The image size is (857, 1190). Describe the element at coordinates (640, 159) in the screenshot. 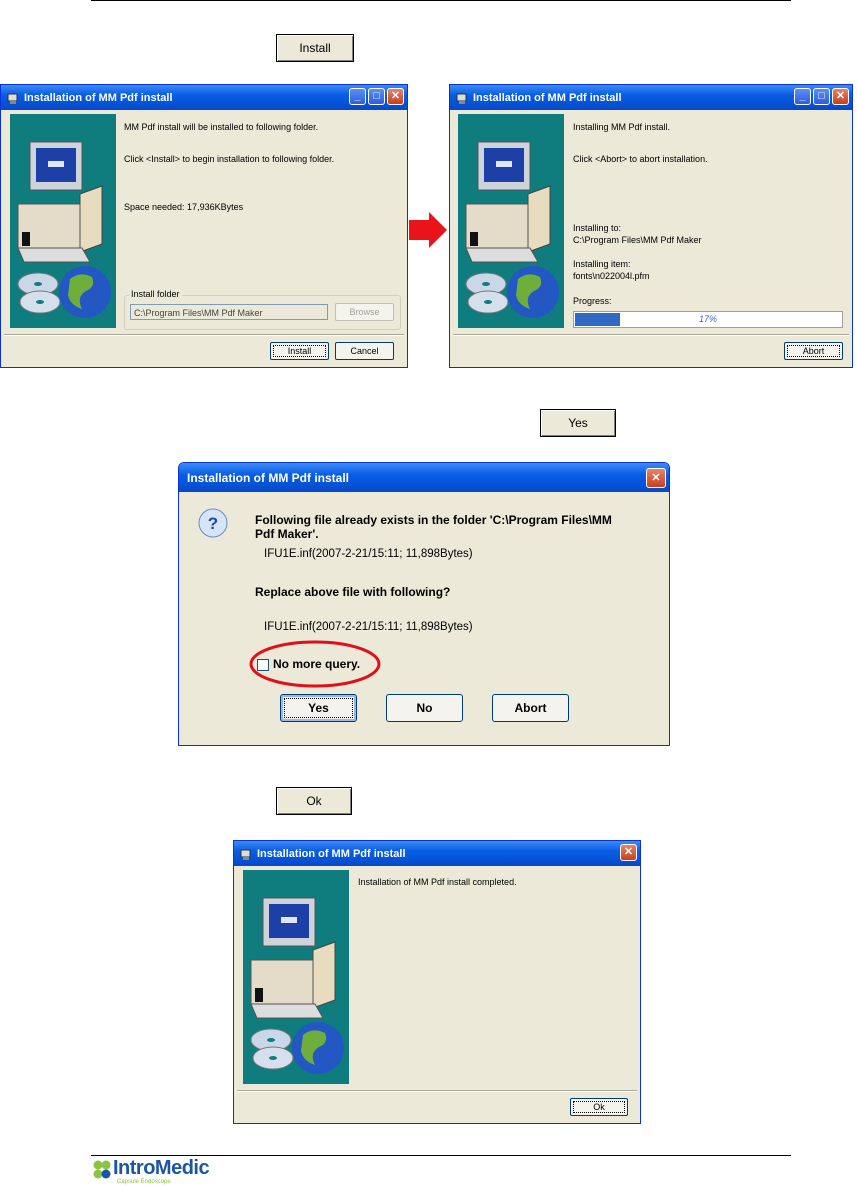

I see `status-line-2: Click <Abort> to abort installation.` at that location.